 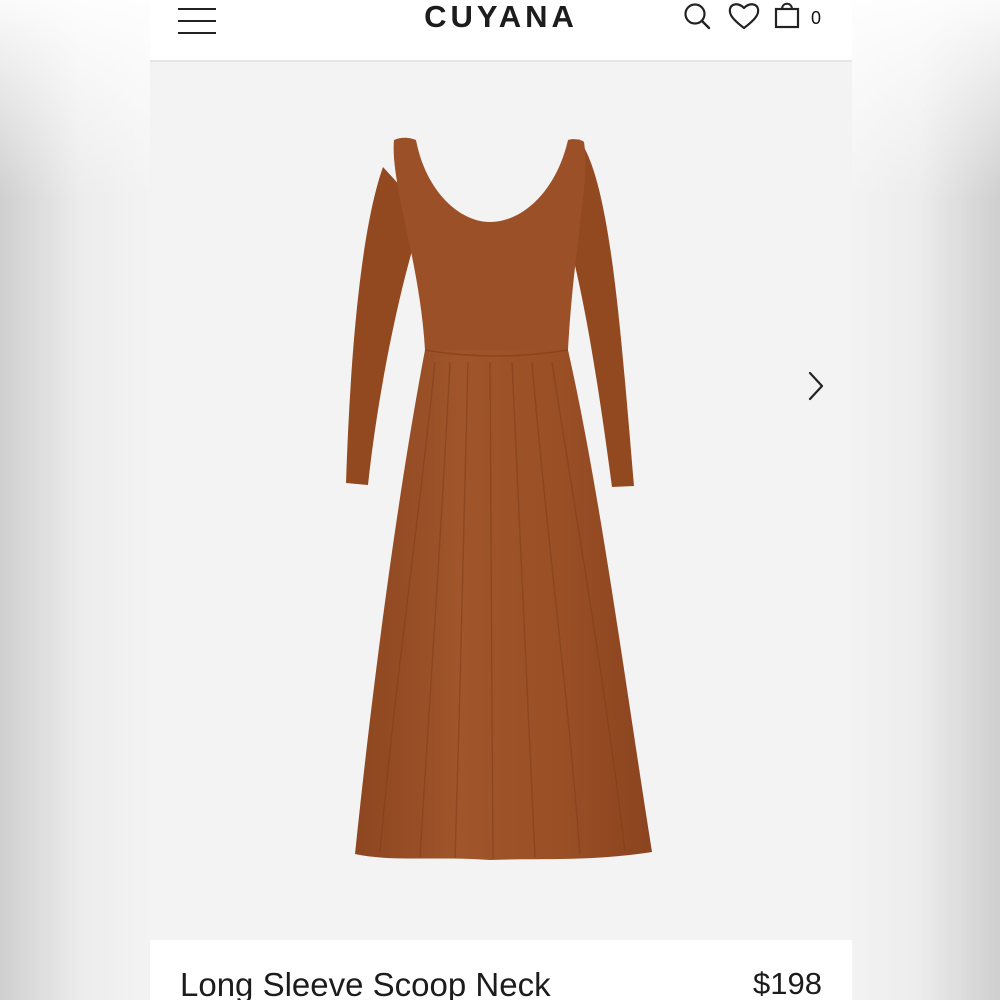 I want to click on site-header: CUYANA 0, so click(x=501, y=31).